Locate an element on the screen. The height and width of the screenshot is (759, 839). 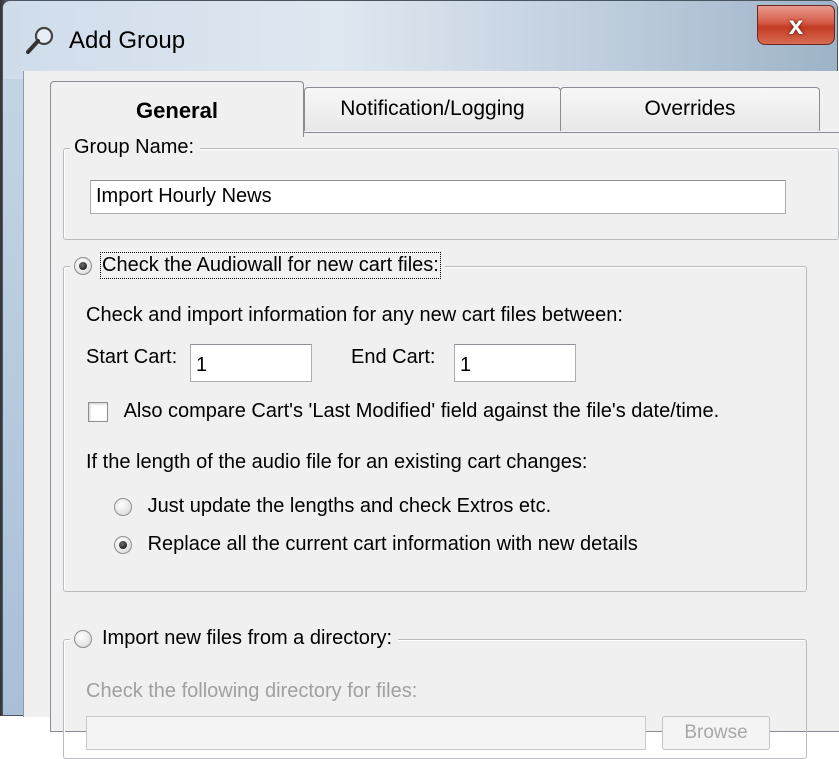
close-button: x is located at coordinates (796, 25).